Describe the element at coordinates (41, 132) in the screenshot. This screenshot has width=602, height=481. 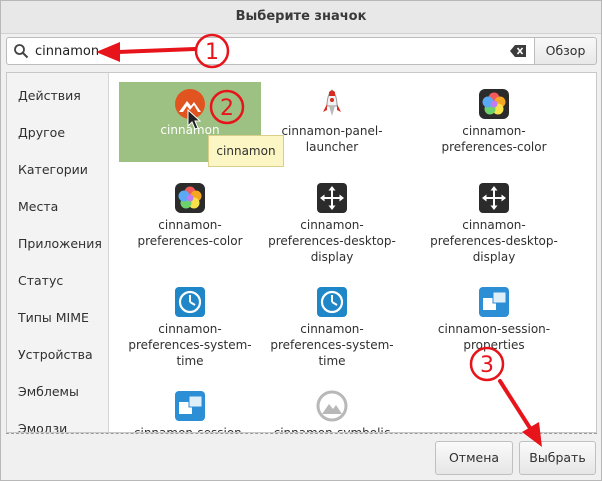
I see `sidebar-item-other: Другое` at that location.